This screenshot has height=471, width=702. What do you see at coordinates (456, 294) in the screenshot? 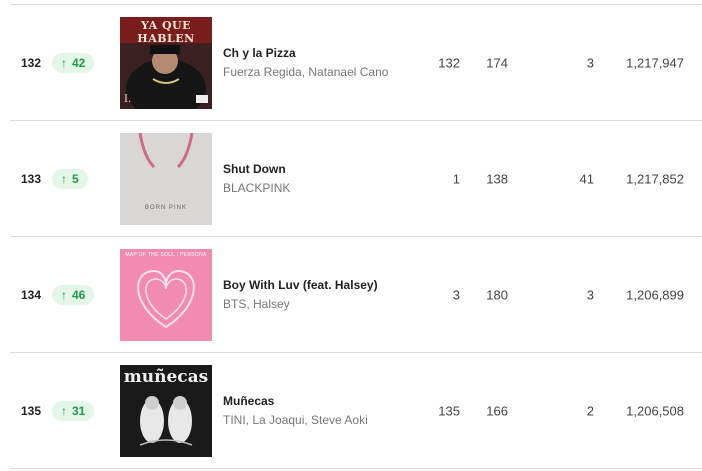
I see `peak-value: 3` at bounding box center [456, 294].